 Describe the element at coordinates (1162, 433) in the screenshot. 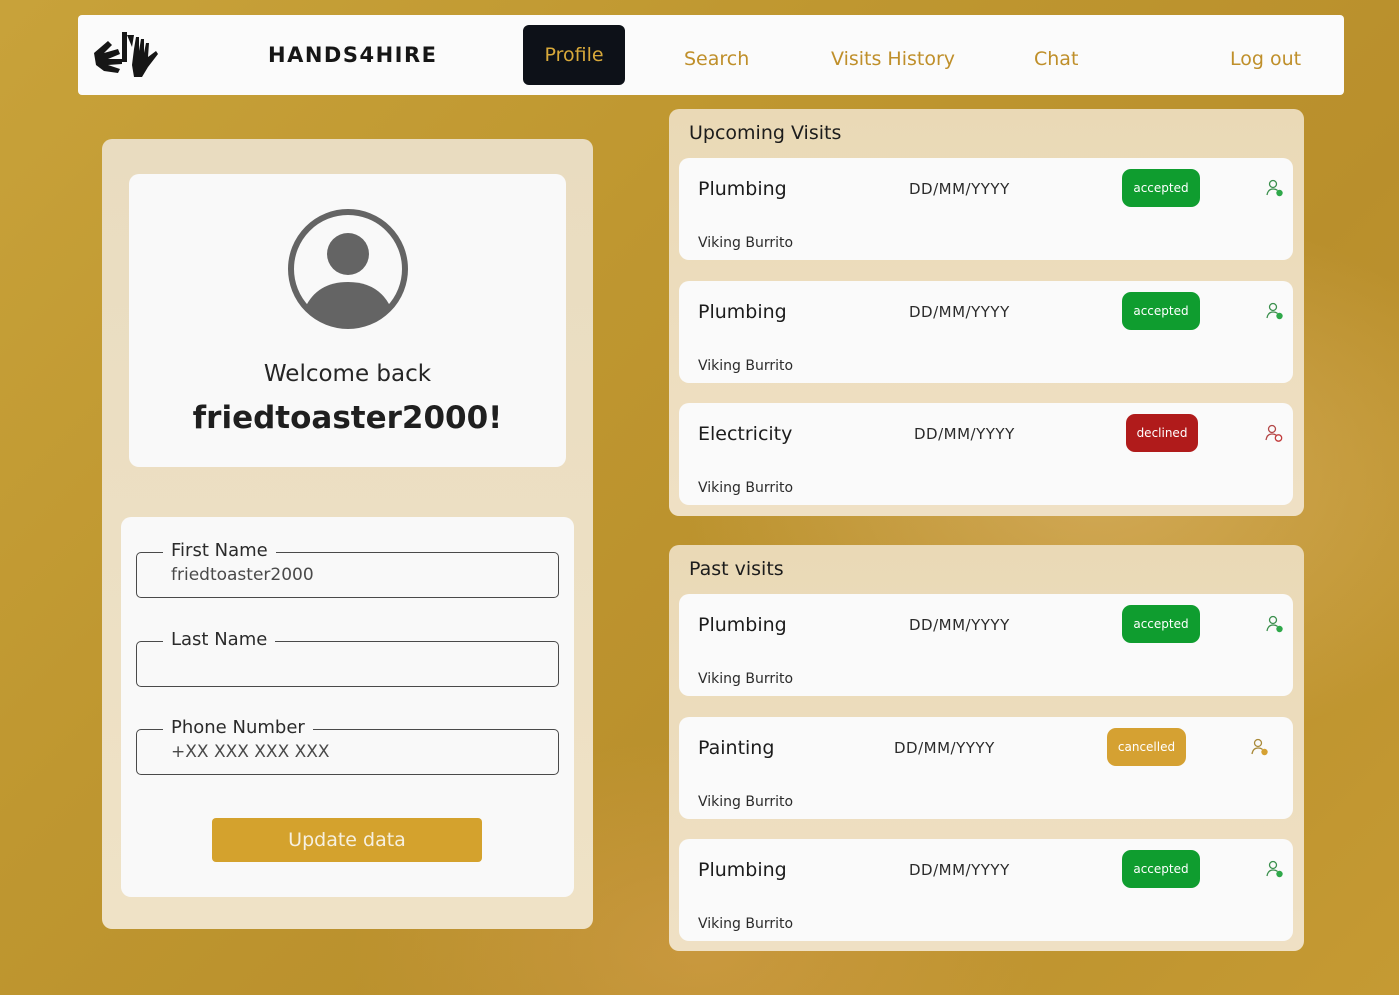

I see `status-badge: declined` at that location.